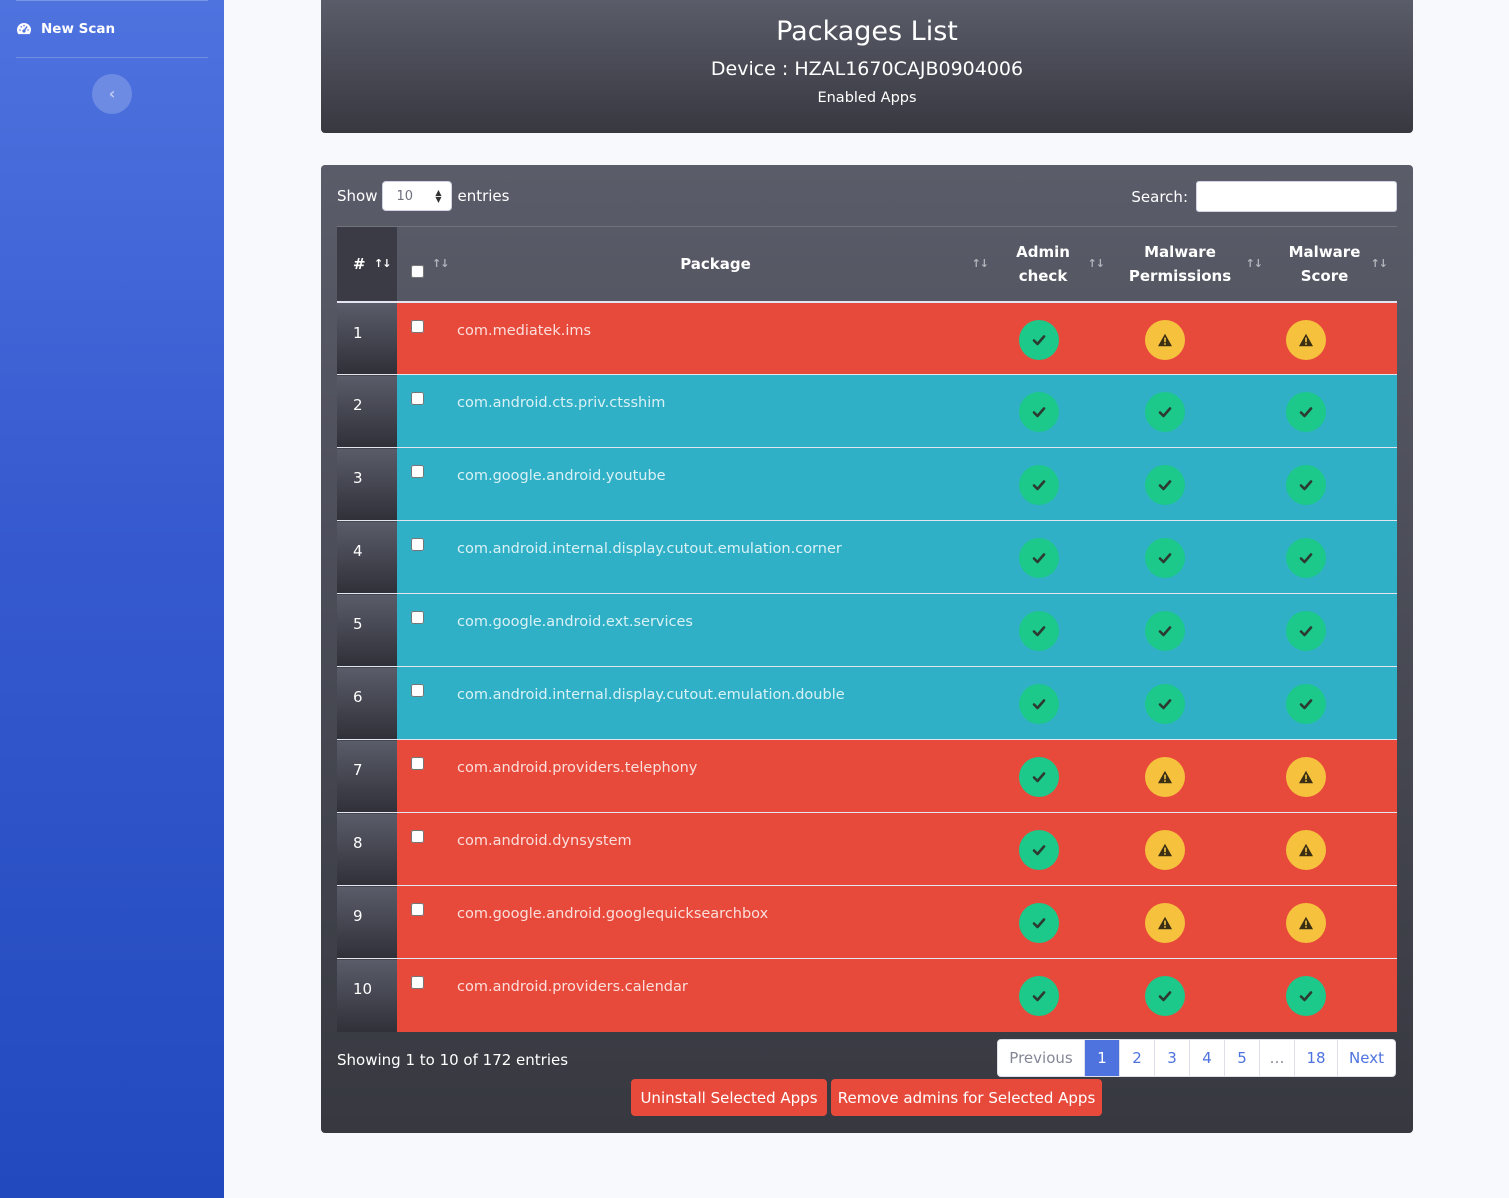 The height and width of the screenshot is (1198, 1509). Describe the element at coordinates (367, 338) in the screenshot. I see `row-number: 1` at that location.